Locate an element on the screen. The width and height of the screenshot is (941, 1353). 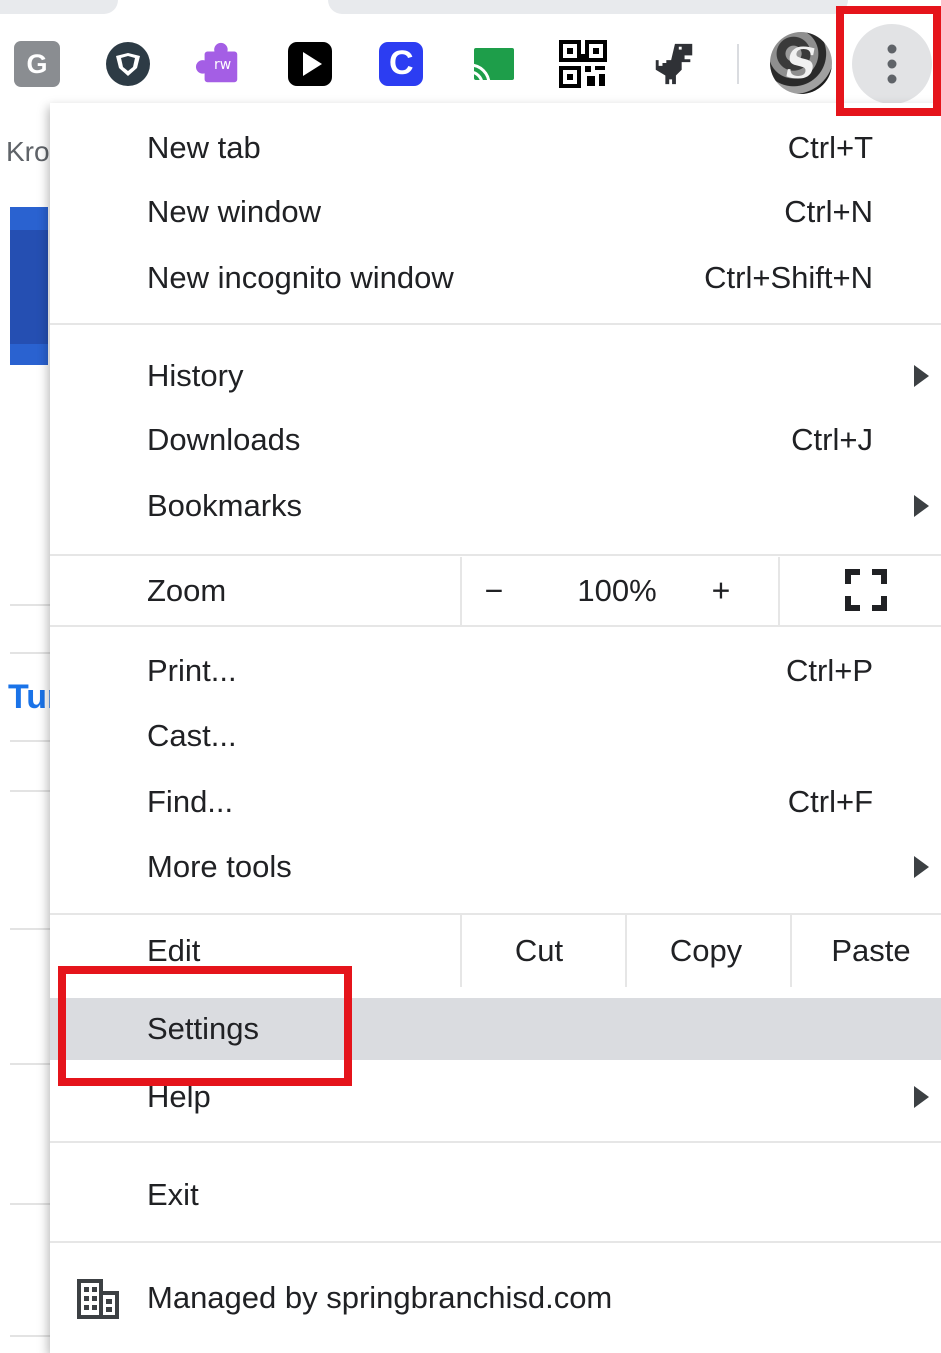
building-icon is located at coordinates (98, 1299).